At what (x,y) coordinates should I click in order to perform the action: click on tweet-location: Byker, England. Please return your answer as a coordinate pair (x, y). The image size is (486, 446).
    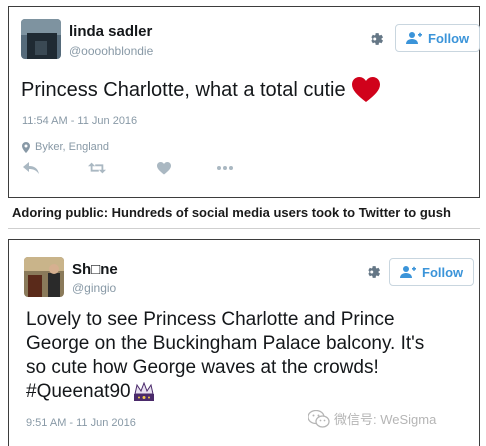
    Looking at the image, I should click on (65, 147).